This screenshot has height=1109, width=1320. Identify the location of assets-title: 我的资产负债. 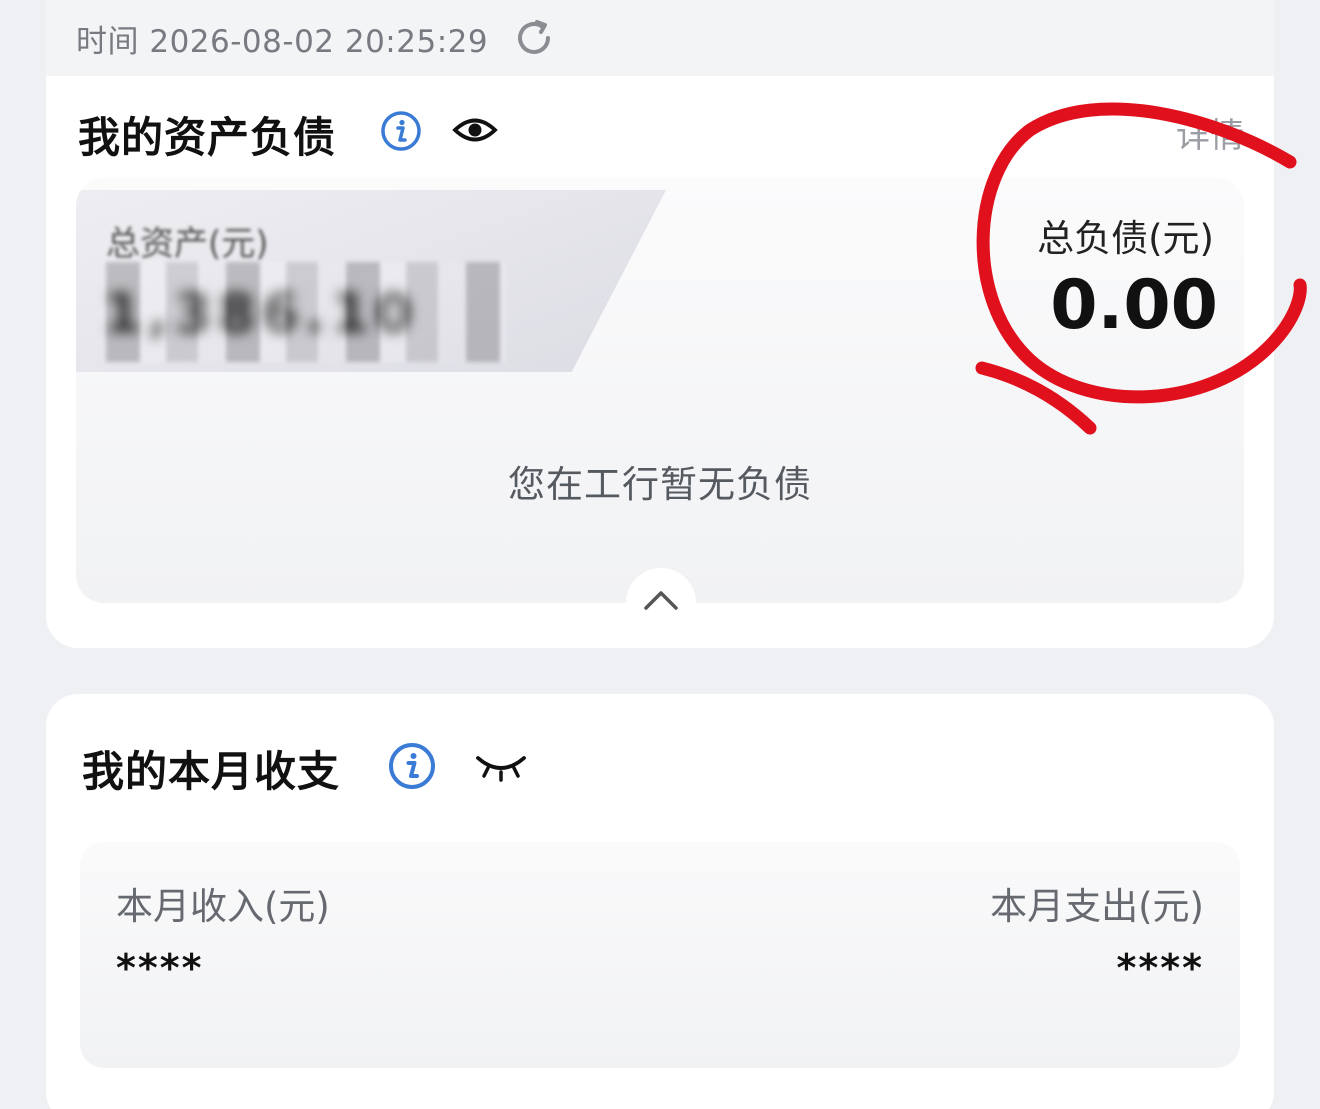
(207, 137).